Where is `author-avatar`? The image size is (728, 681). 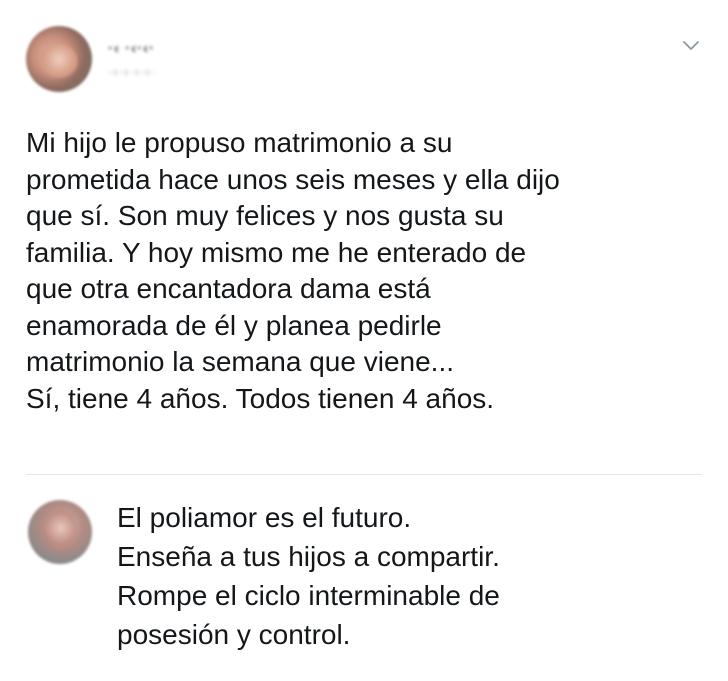 author-avatar is located at coordinates (59, 59).